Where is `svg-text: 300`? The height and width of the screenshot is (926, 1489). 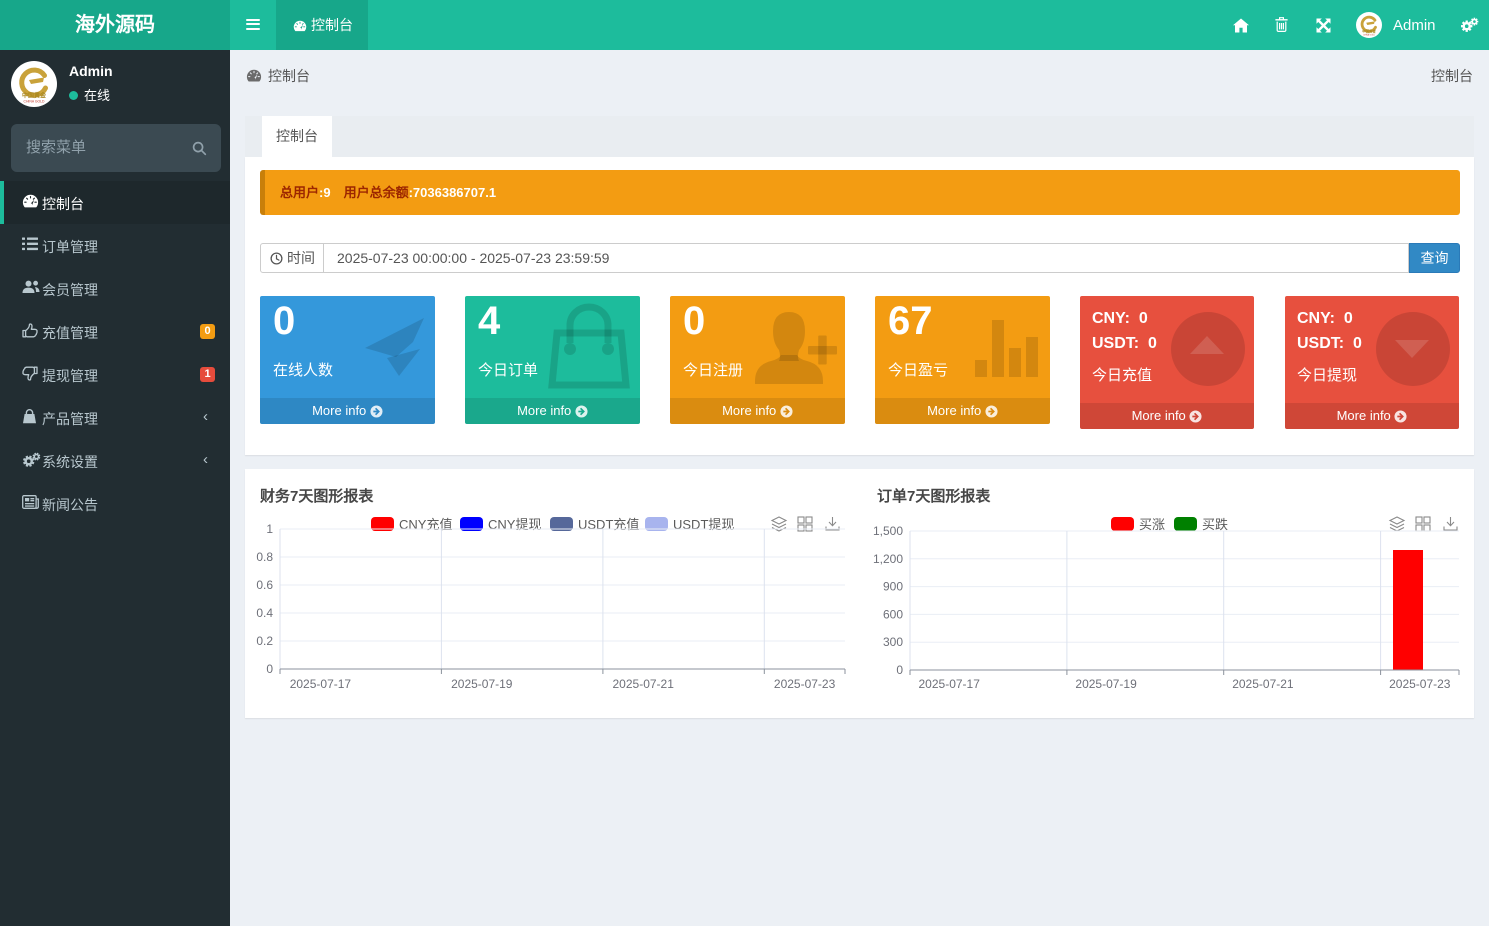
svg-text: 300 is located at coordinates (893, 642).